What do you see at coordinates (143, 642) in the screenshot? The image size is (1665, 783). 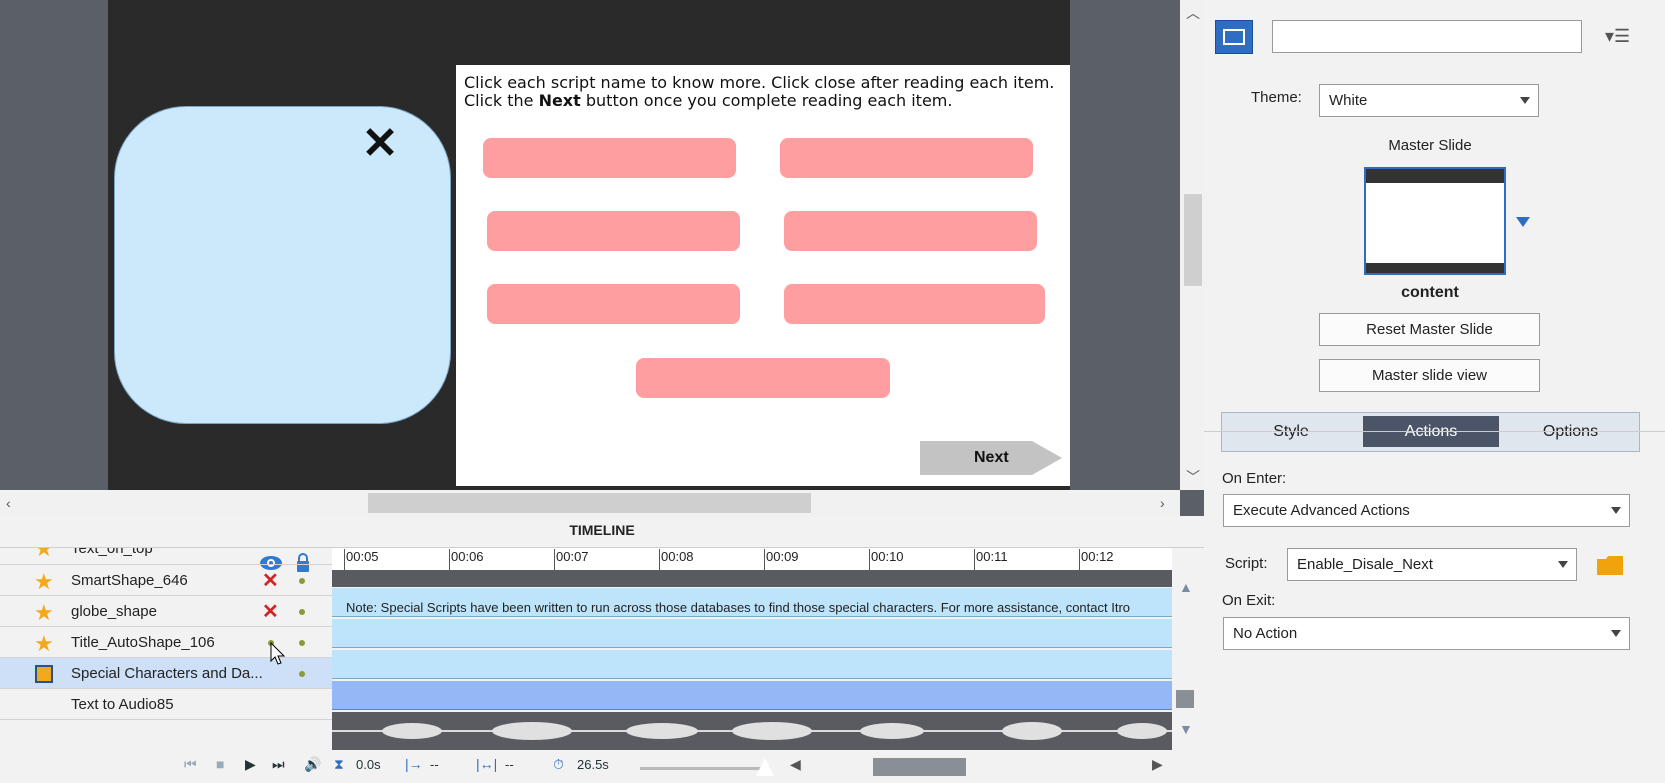 I see `layer-label: Title_AutoShape_106` at bounding box center [143, 642].